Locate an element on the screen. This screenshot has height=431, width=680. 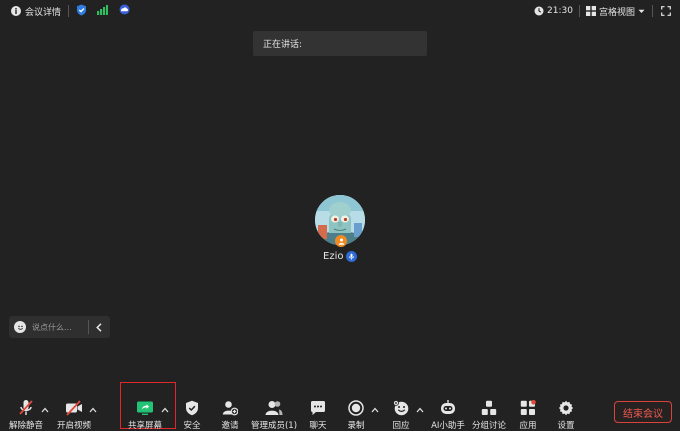
fullscreen-icon is located at coordinates (666, 11).